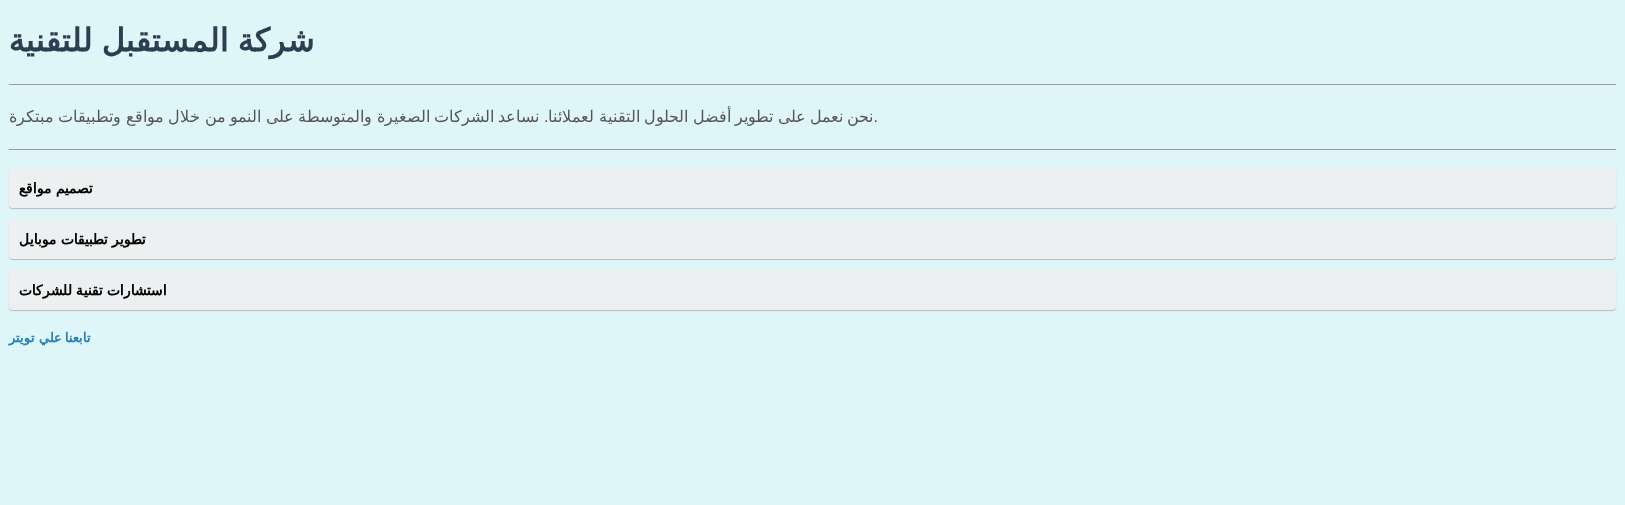 The height and width of the screenshot is (505, 1625). Describe the element at coordinates (812, 239) in the screenshot. I see `service-item: تطوير تطبيقات موبايل` at that location.